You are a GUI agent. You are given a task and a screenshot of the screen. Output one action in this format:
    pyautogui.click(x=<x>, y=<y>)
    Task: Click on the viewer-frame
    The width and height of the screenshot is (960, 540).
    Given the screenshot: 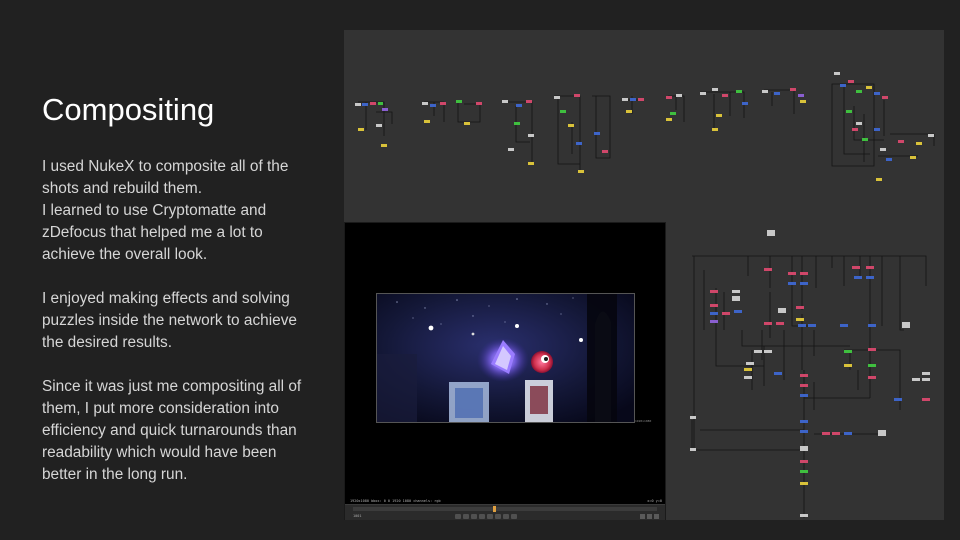 What is the action you would take?
    pyautogui.click(x=505, y=358)
    